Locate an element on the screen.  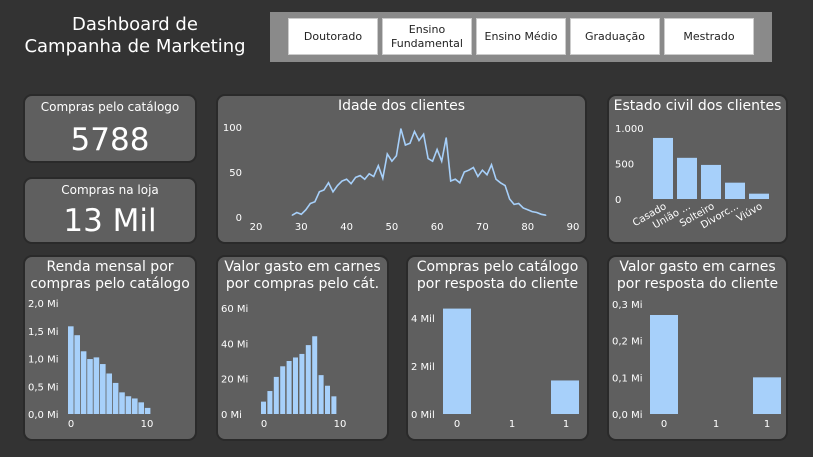
y-tick-label: 100 is located at coordinates (232, 128).